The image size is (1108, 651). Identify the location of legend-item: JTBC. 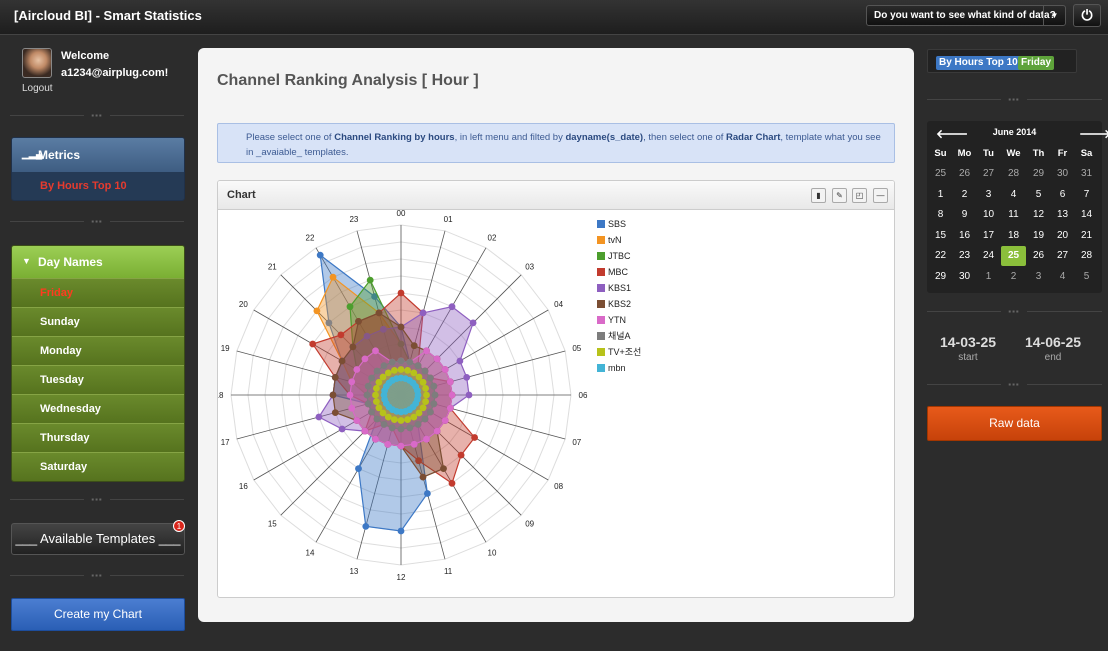
(619, 259).